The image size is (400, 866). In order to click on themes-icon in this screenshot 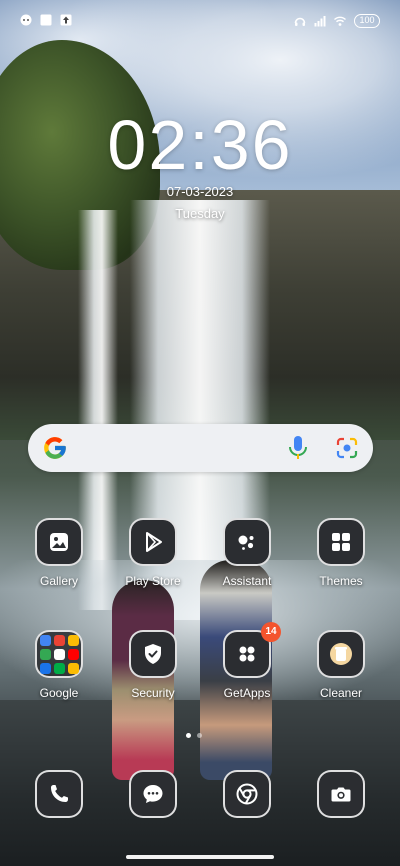, I will do `click(341, 542)`.